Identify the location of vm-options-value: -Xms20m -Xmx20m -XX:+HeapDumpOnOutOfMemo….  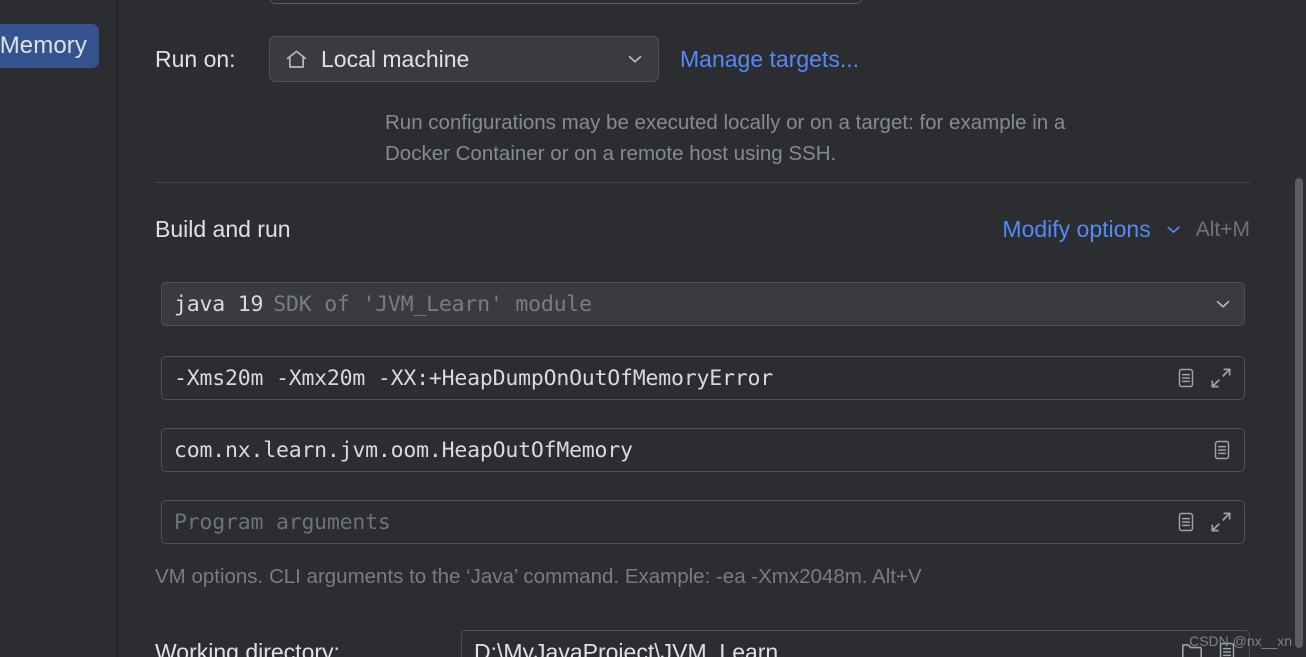
(473, 378).